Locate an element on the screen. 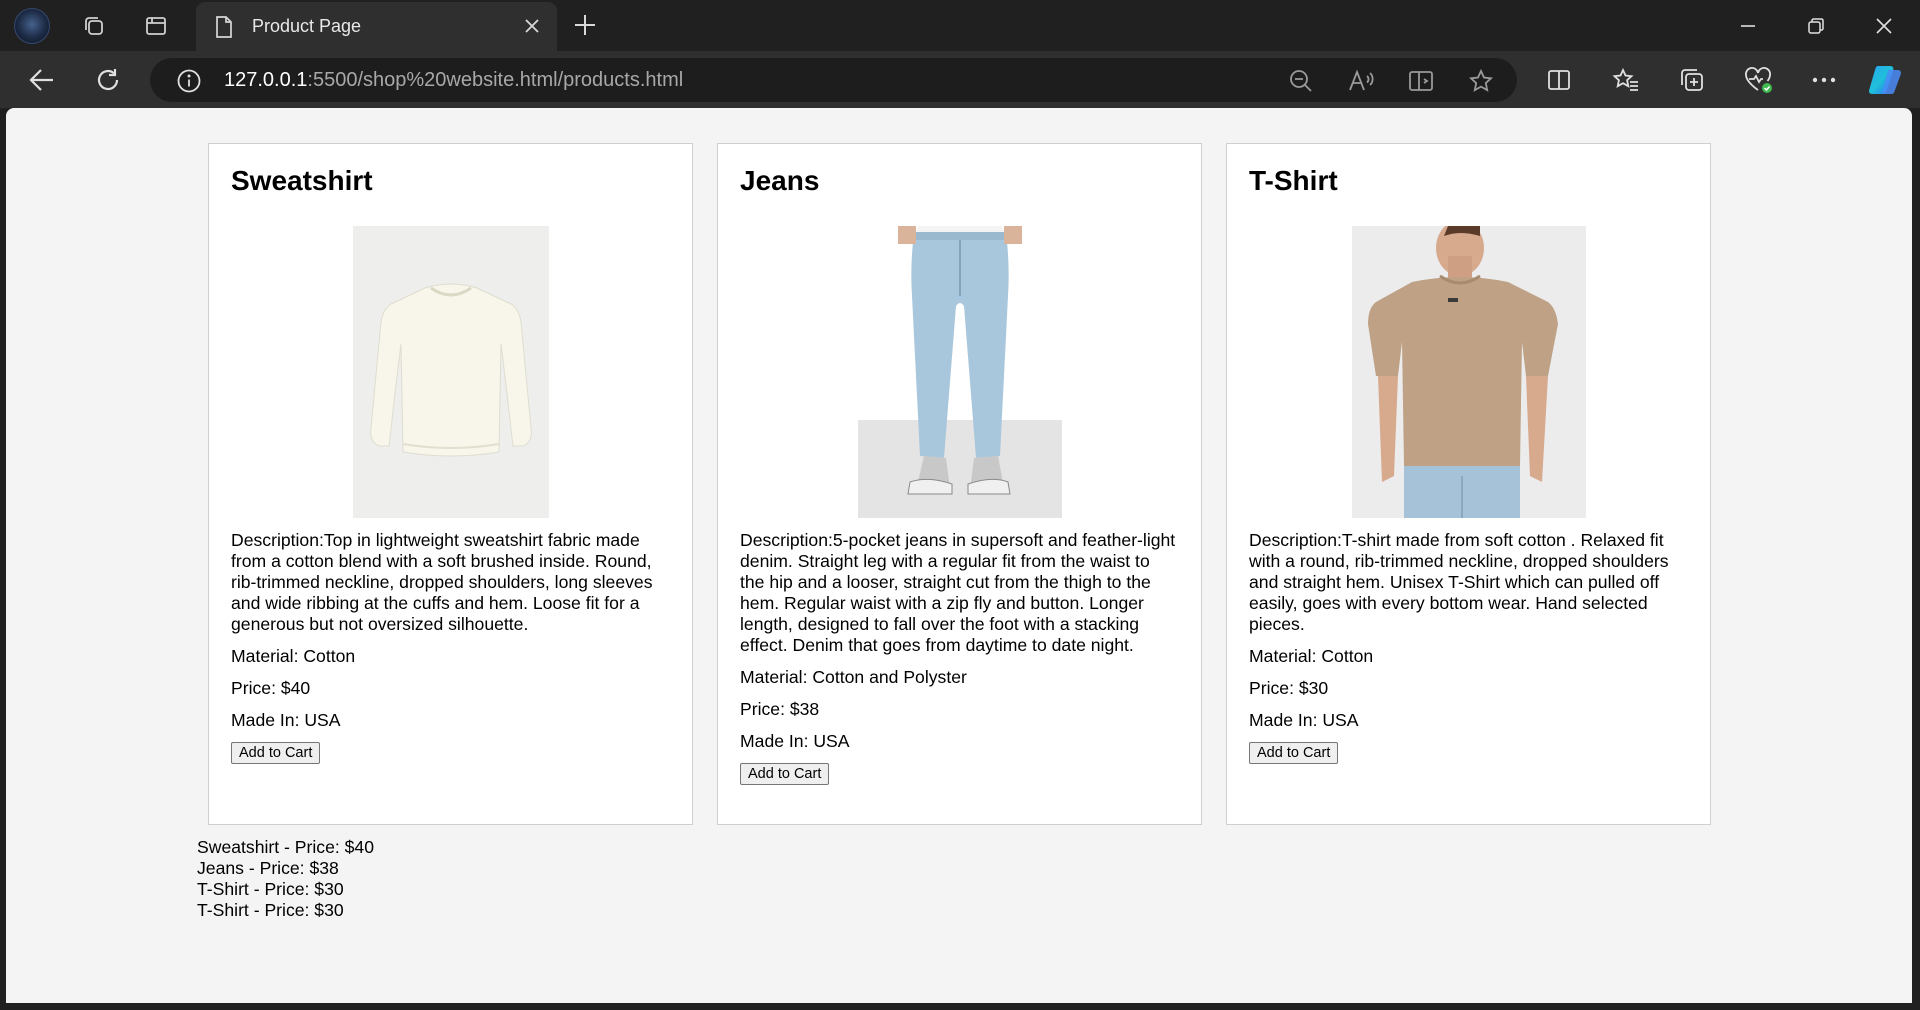 This screenshot has width=1920, height=1010. jeans-image is located at coordinates (959, 372).